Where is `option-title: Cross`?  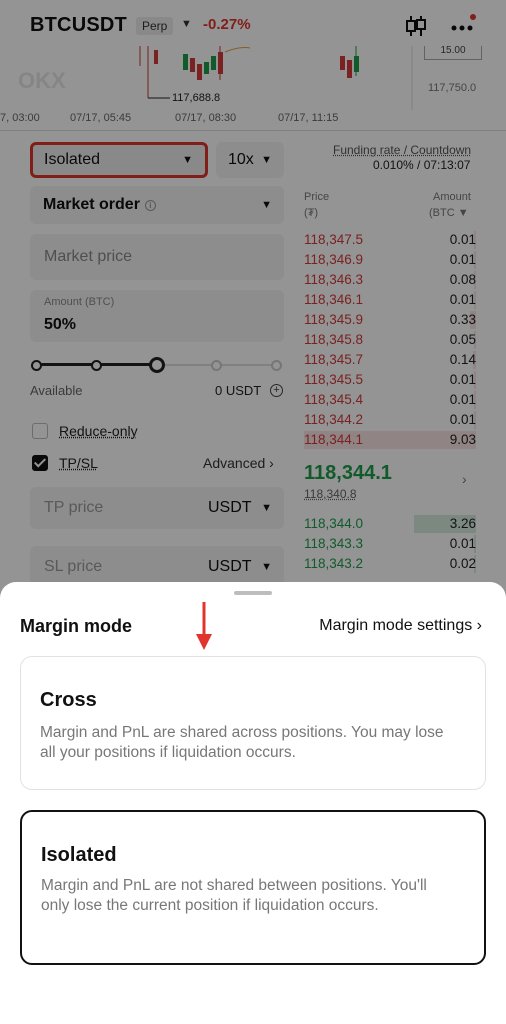 option-title: Cross is located at coordinates (68, 700).